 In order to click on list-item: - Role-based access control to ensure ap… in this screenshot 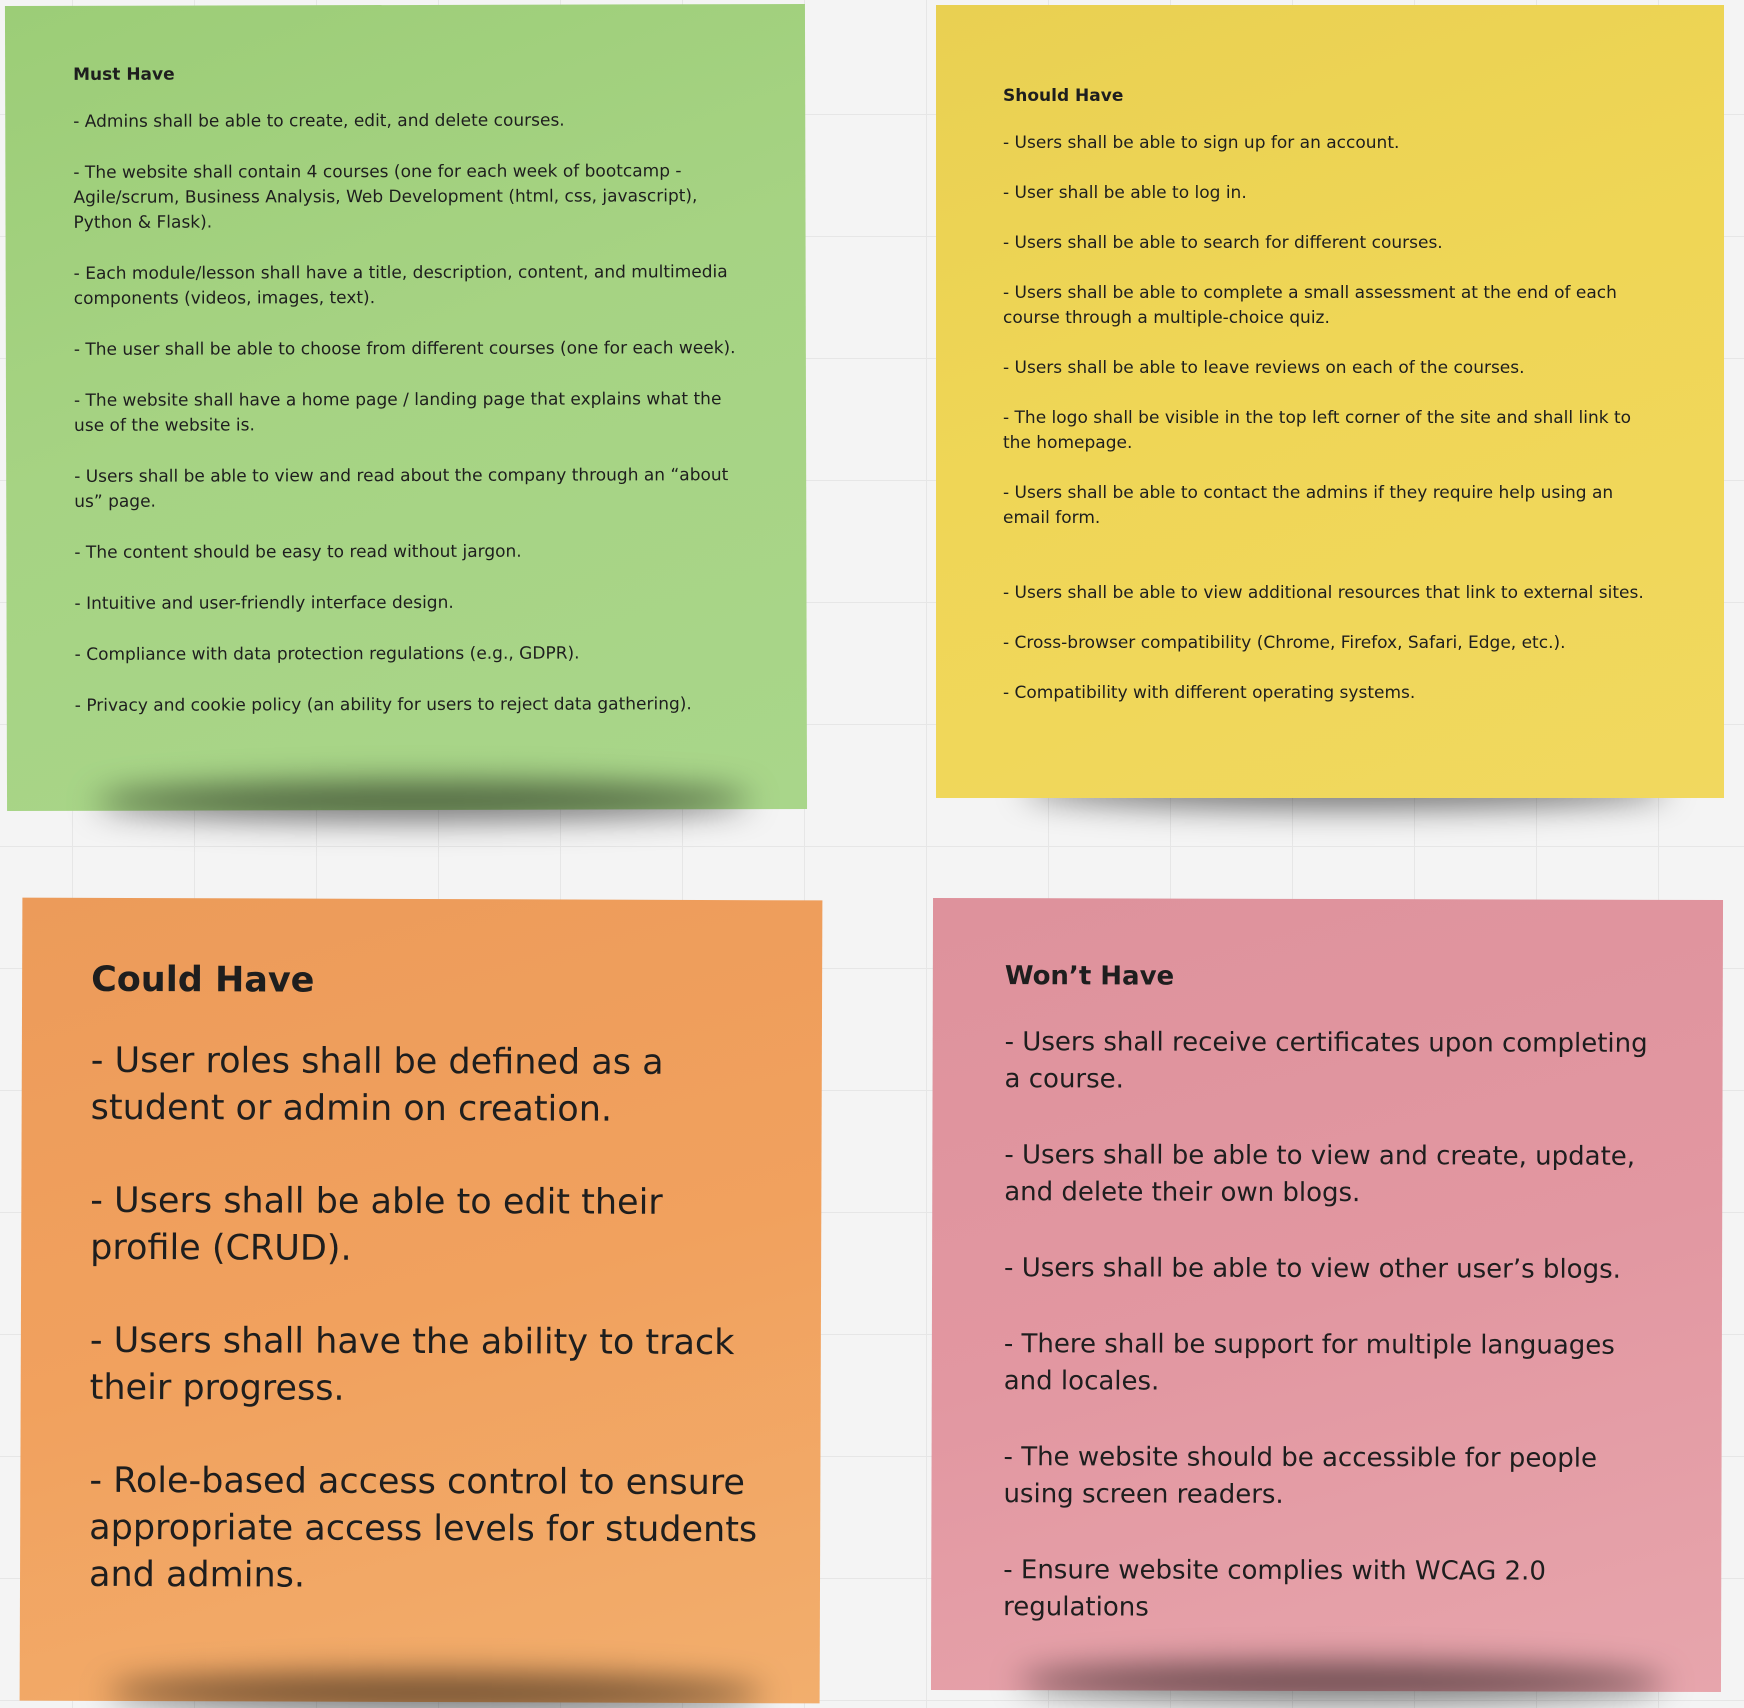, I will do `click(423, 1528)`.